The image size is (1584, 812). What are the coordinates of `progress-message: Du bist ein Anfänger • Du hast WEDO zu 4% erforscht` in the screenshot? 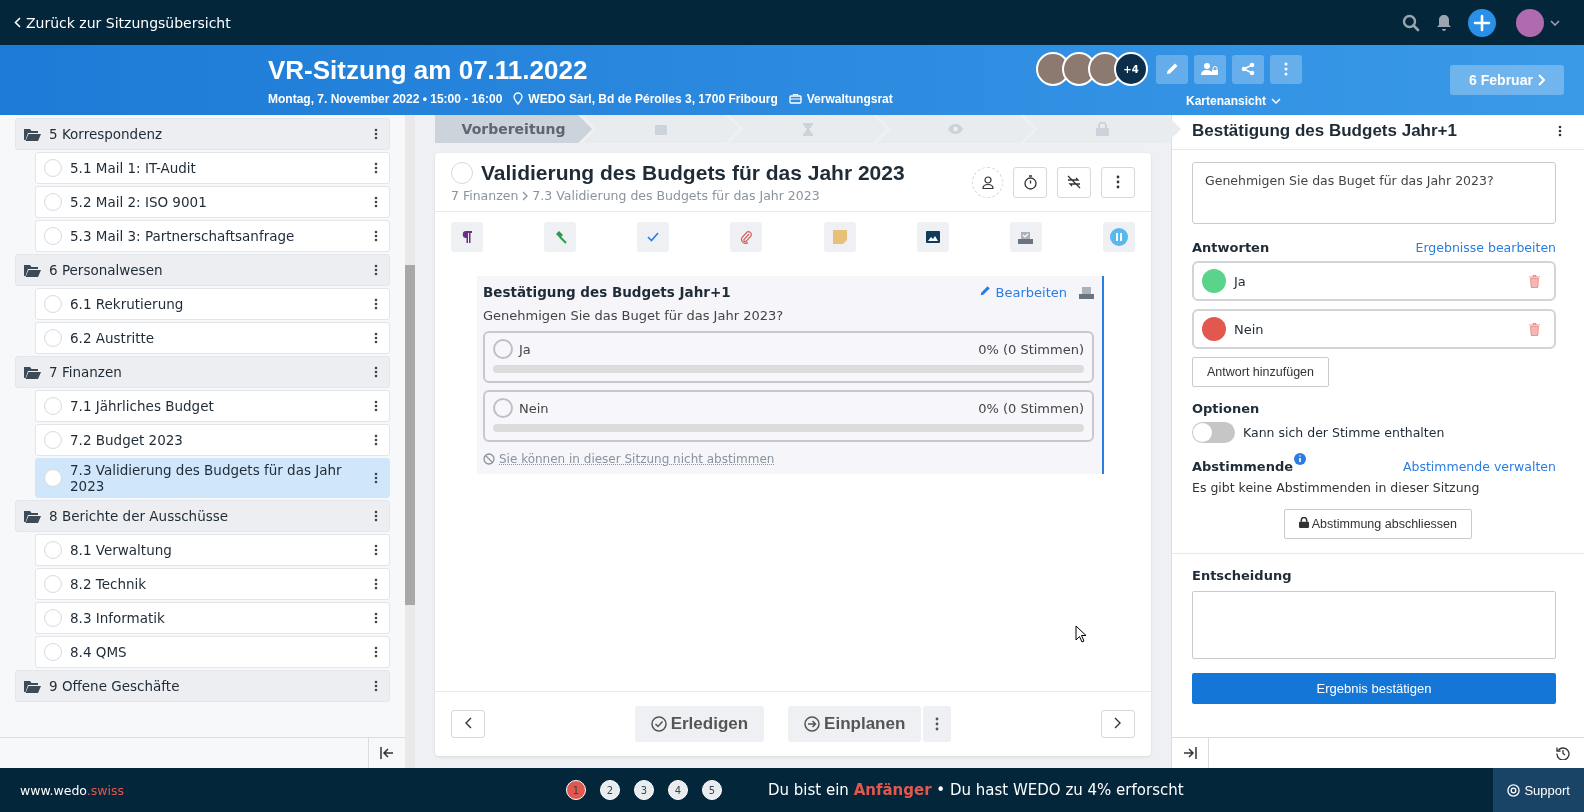 It's located at (976, 790).